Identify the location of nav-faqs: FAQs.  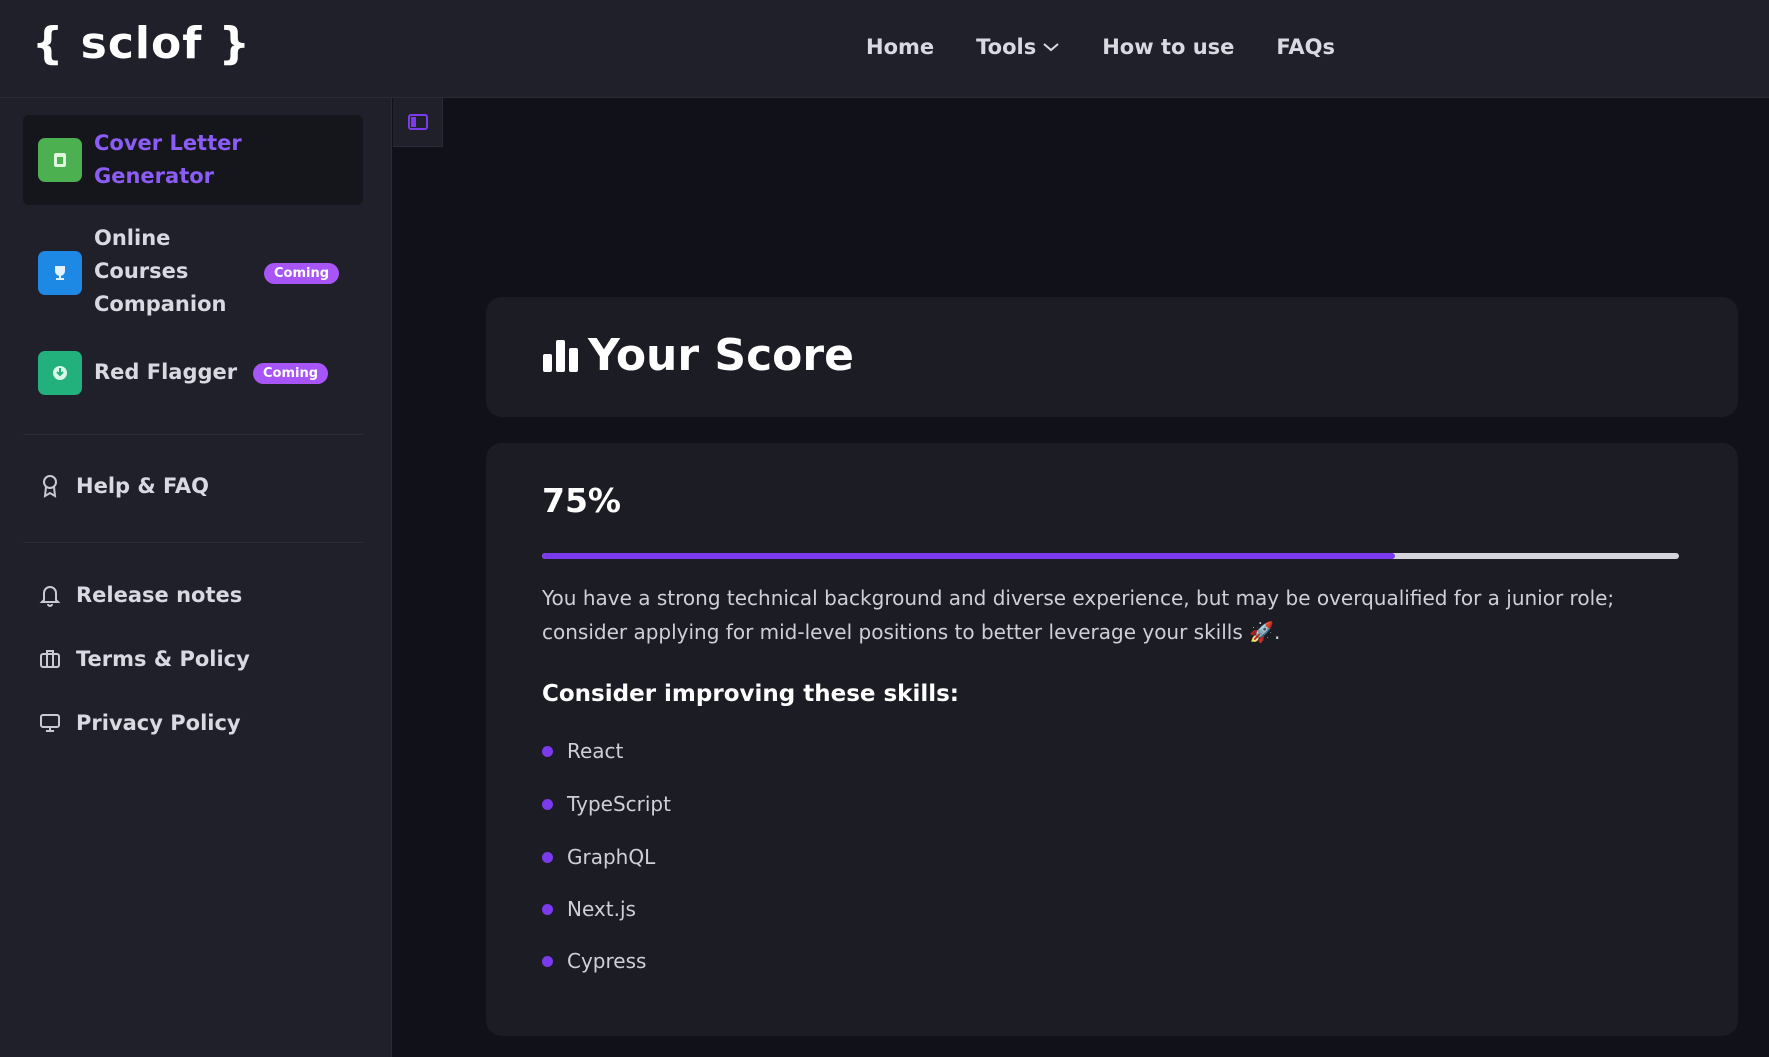
(1305, 47).